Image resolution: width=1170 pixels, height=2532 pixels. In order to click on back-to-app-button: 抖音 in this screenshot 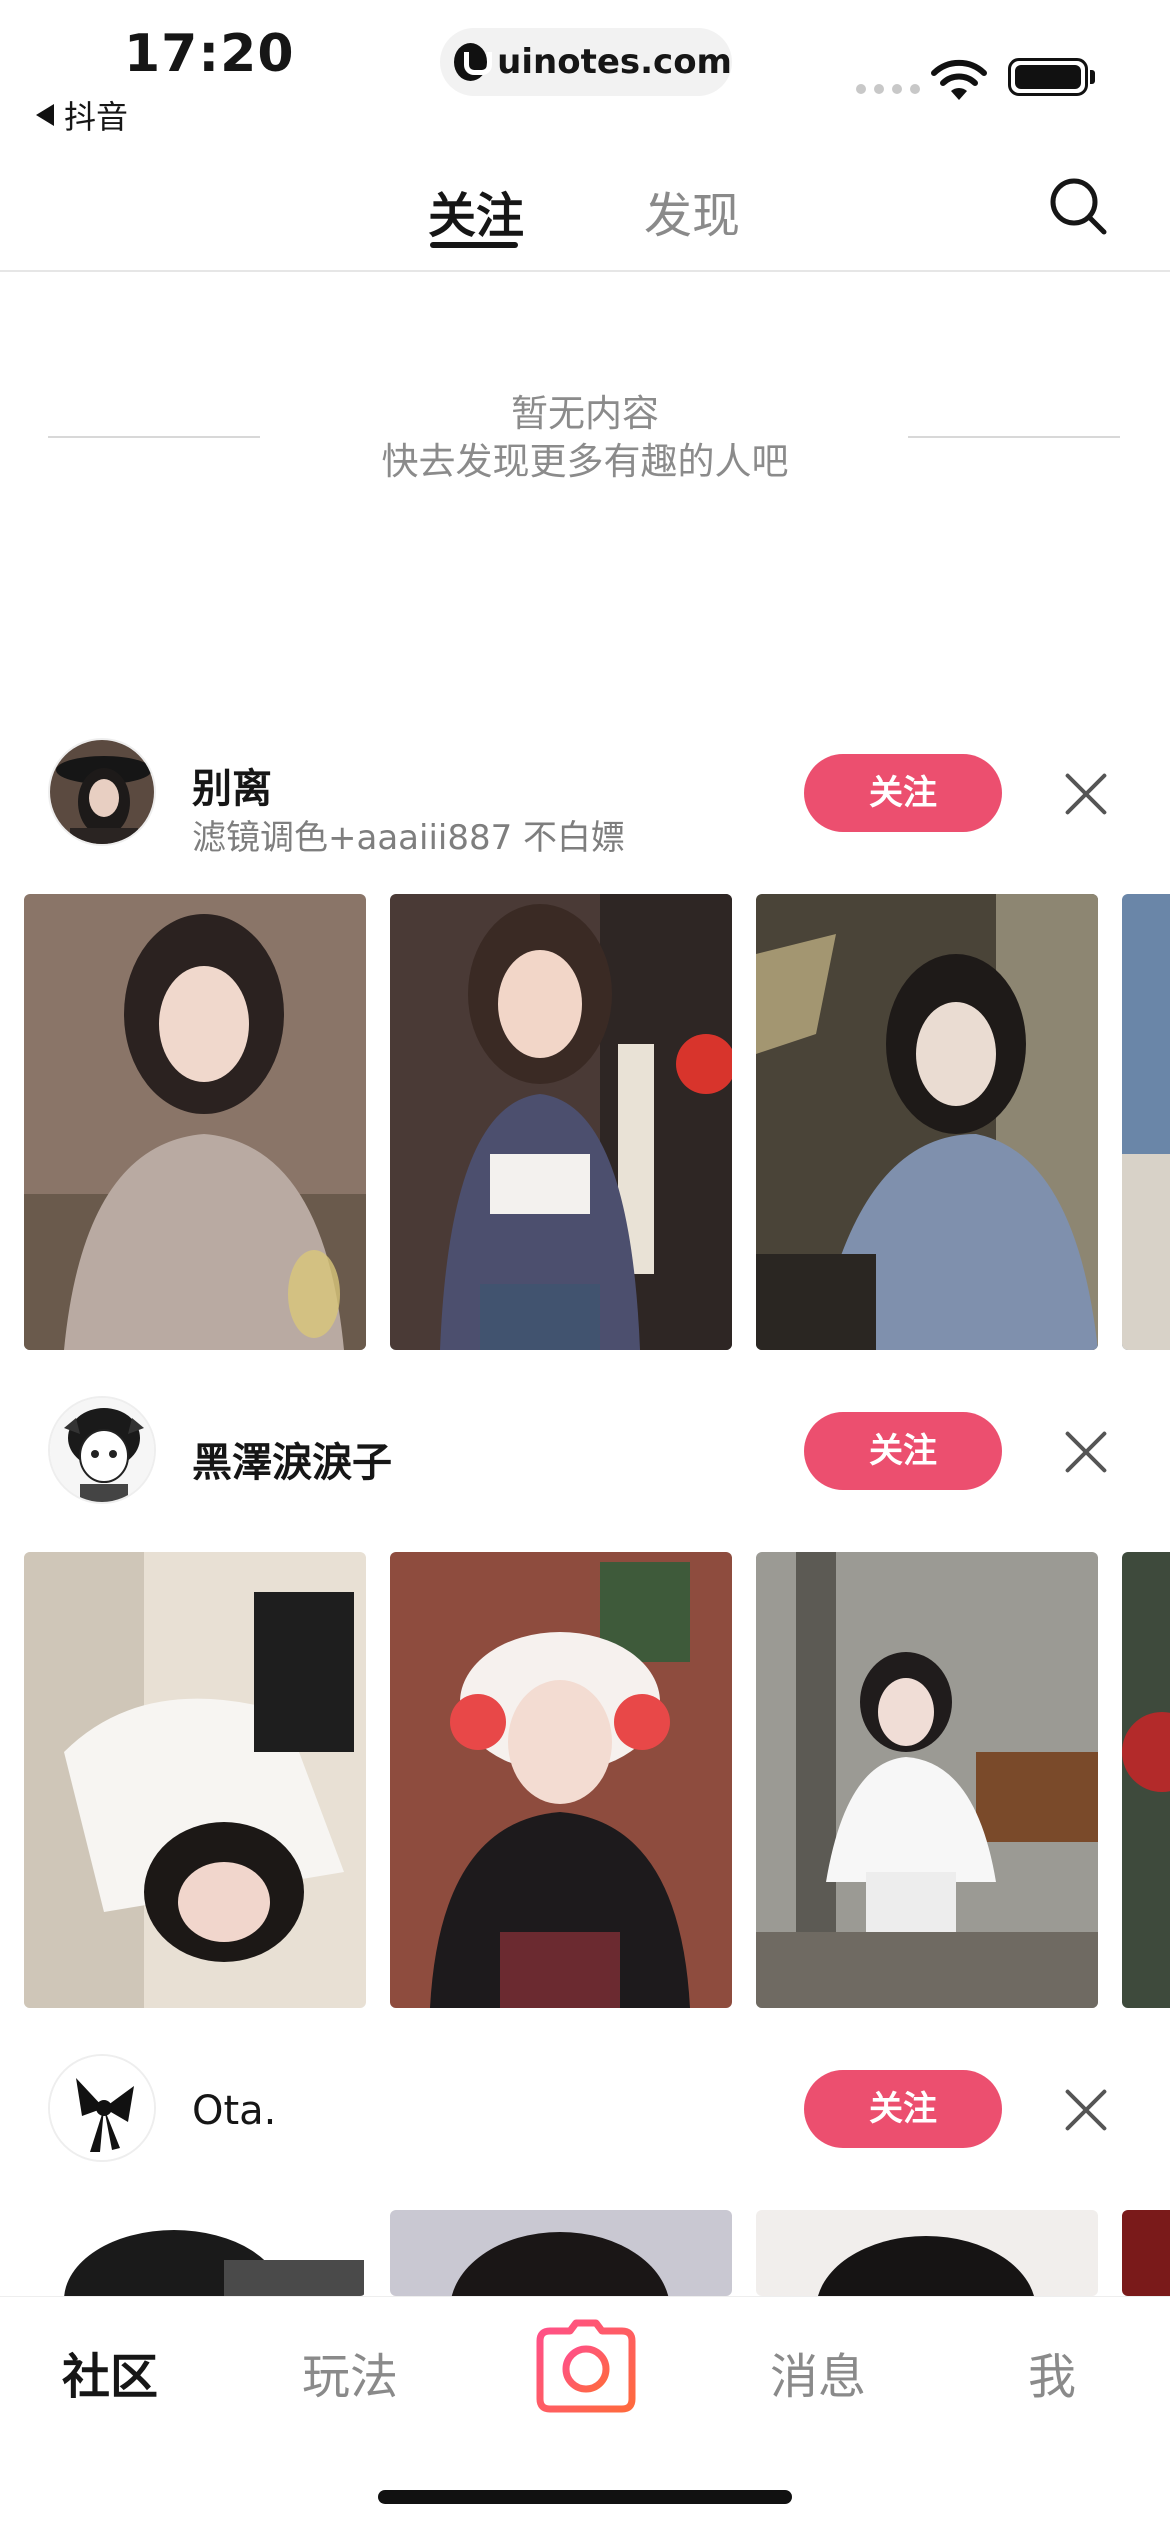, I will do `click(82, 115)`.